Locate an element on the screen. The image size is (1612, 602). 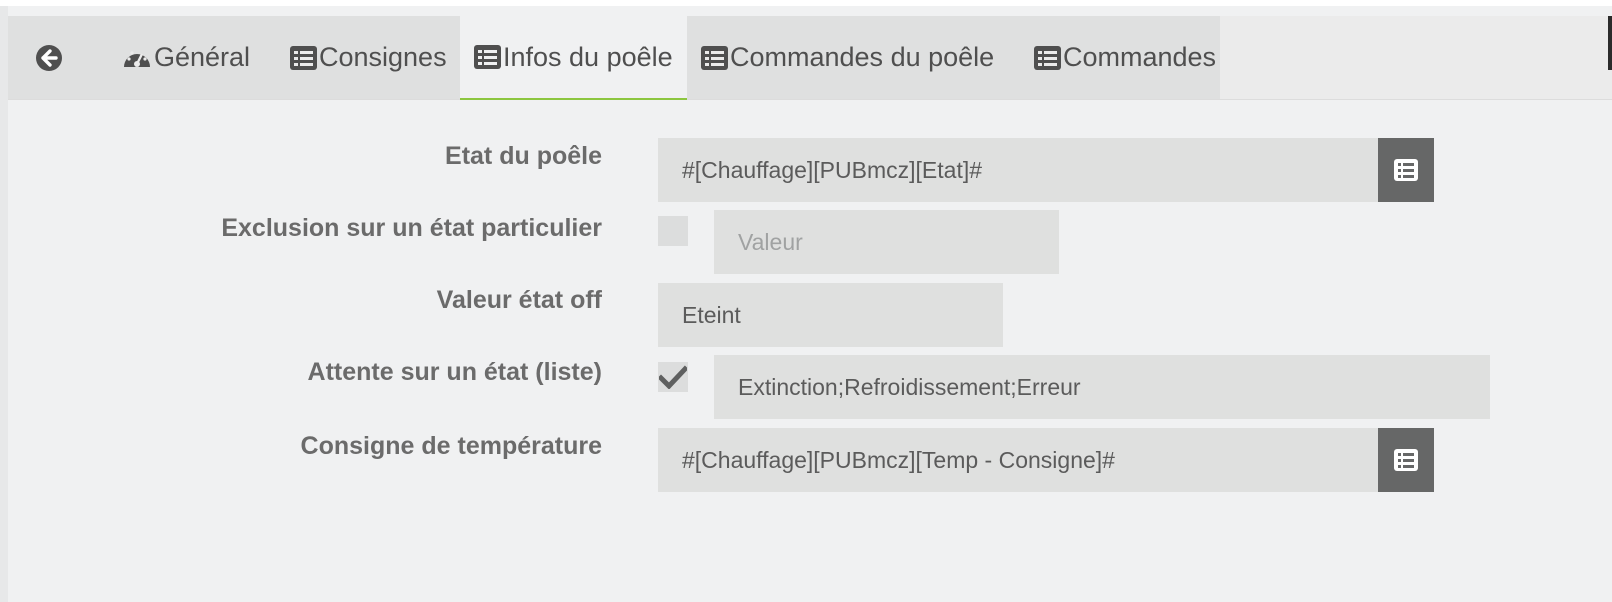
etat-input: #[Chauffage][PUBmcz][Etat]# is located at coordinates (1018, 170).